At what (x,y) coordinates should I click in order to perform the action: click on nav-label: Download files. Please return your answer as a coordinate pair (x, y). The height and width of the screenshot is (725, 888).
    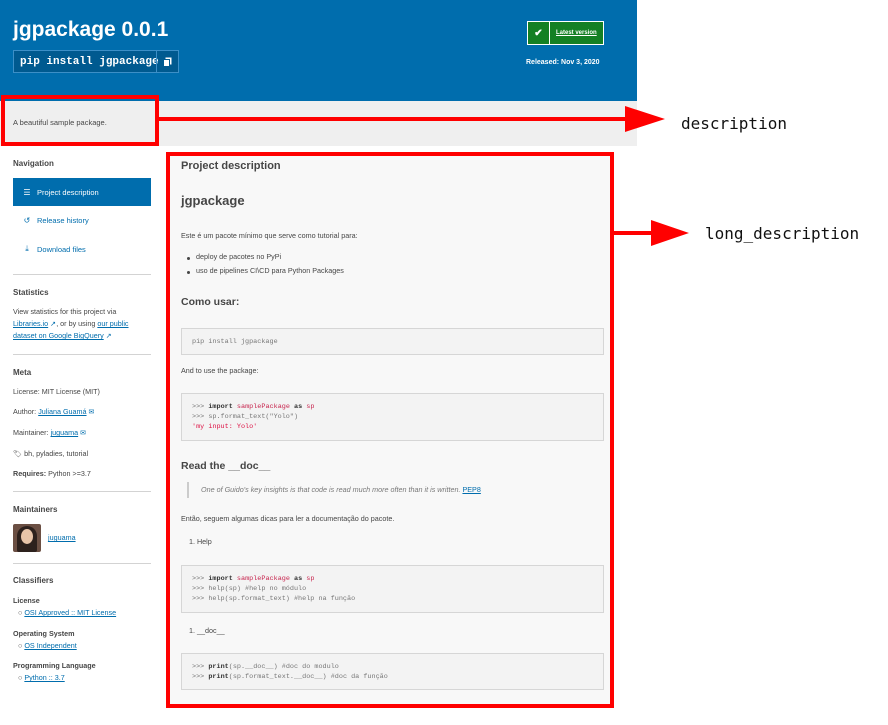
    Looking at the image, I should click on (61, 249).